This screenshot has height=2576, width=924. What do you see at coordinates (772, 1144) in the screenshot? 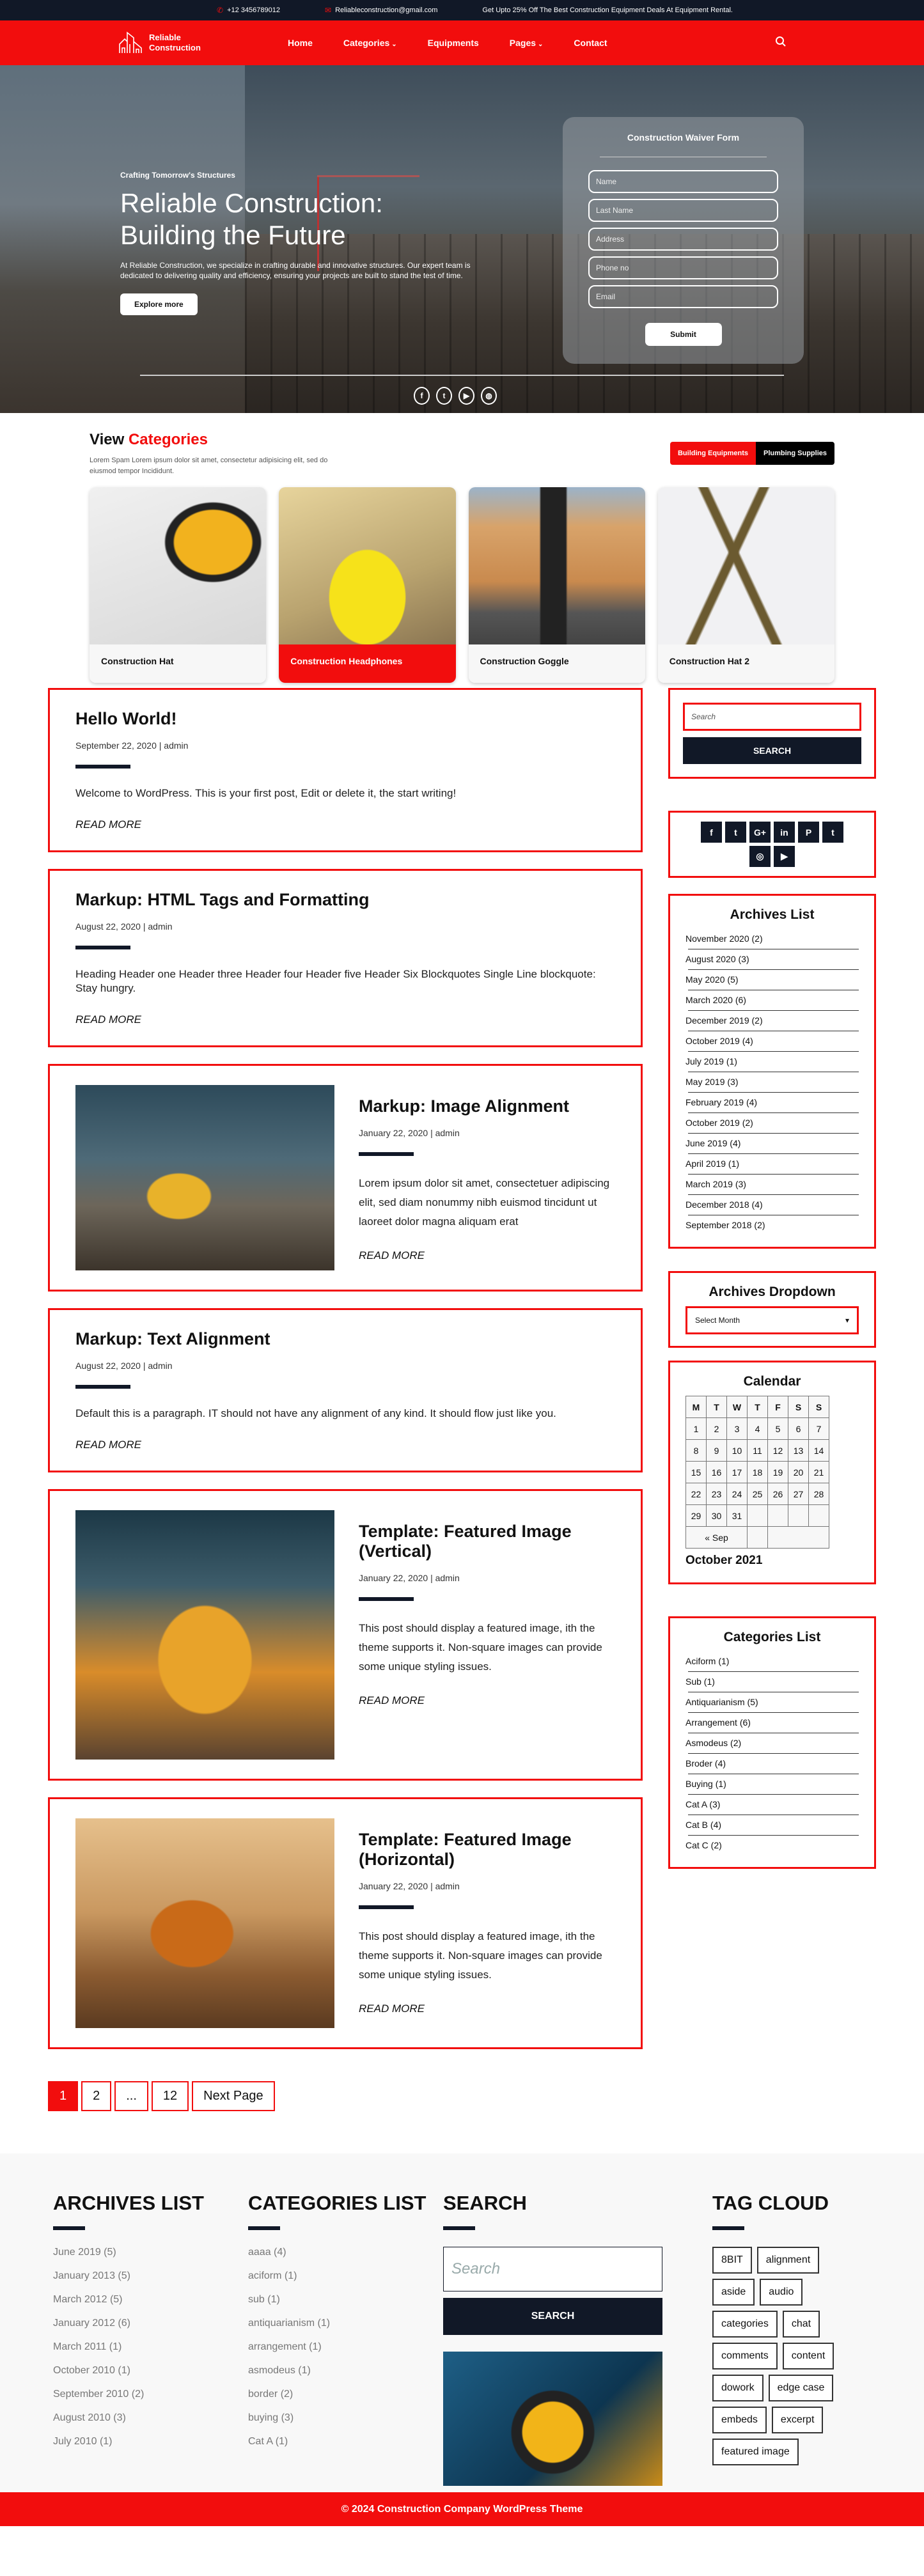
I see `archive-item: June 2019 (4)` at bounding box center [772, 1144].